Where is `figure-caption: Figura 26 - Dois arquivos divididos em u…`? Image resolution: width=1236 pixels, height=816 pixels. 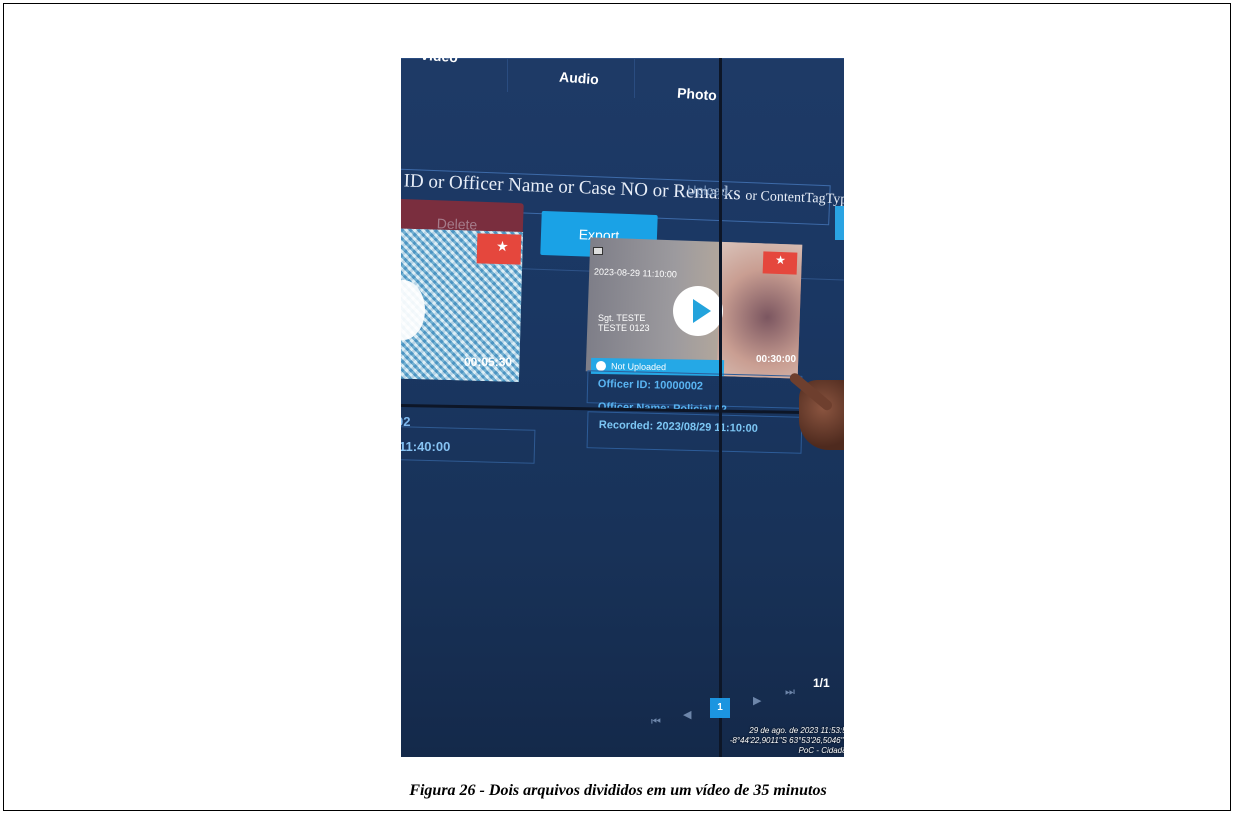
figure-caption: Figura 26 - Dois arquivos divididos em u… is located at coordinates (618, 790).